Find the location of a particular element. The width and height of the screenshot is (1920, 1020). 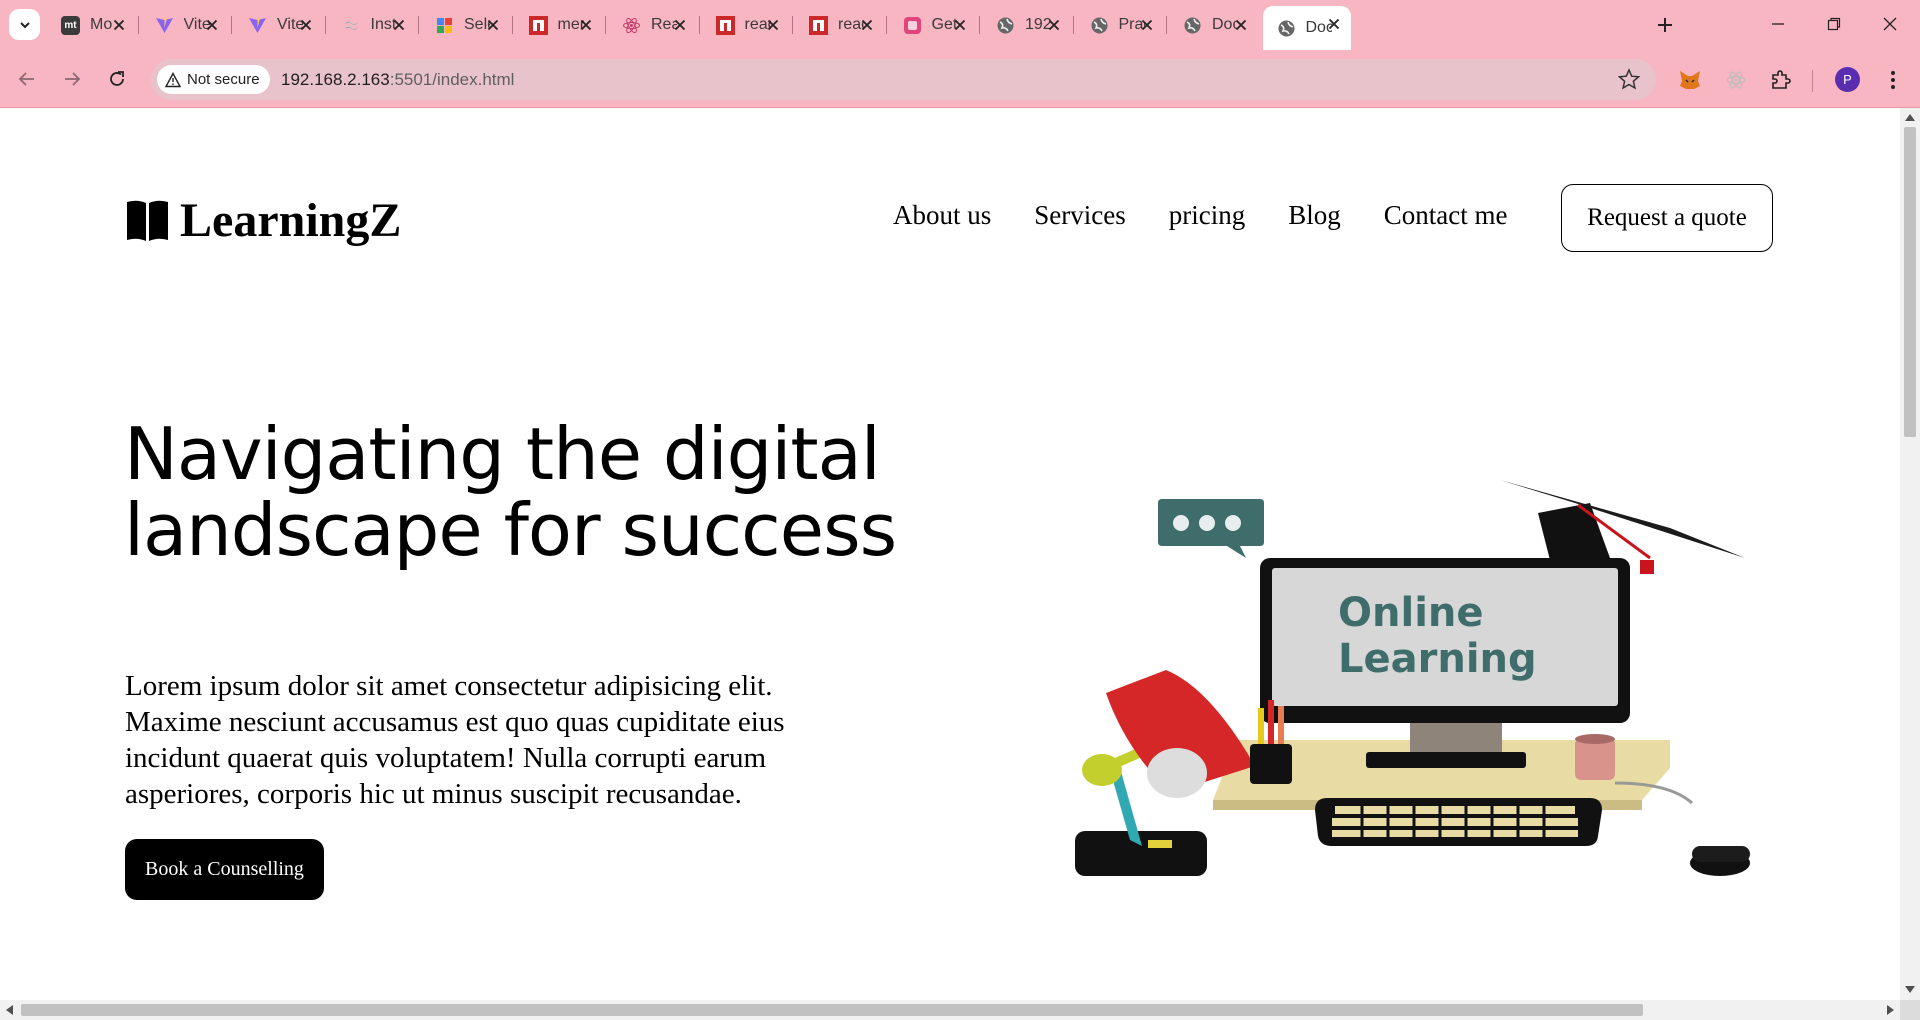

browser-tab: Sele is located at coordinates (465, 25).